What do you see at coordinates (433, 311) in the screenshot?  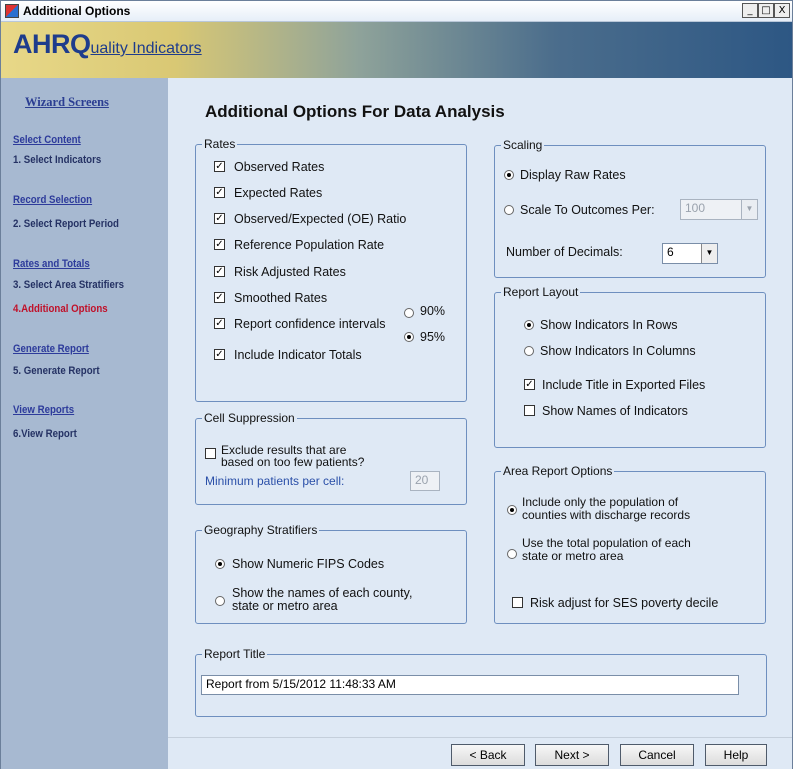 I see `ci-90-label: 90%` at bounding box center [433, 311].